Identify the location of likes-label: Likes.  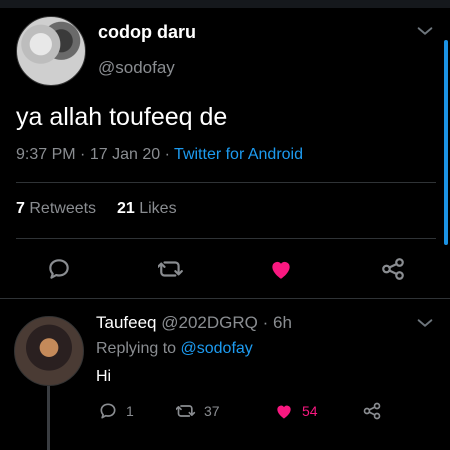
(158, 208).